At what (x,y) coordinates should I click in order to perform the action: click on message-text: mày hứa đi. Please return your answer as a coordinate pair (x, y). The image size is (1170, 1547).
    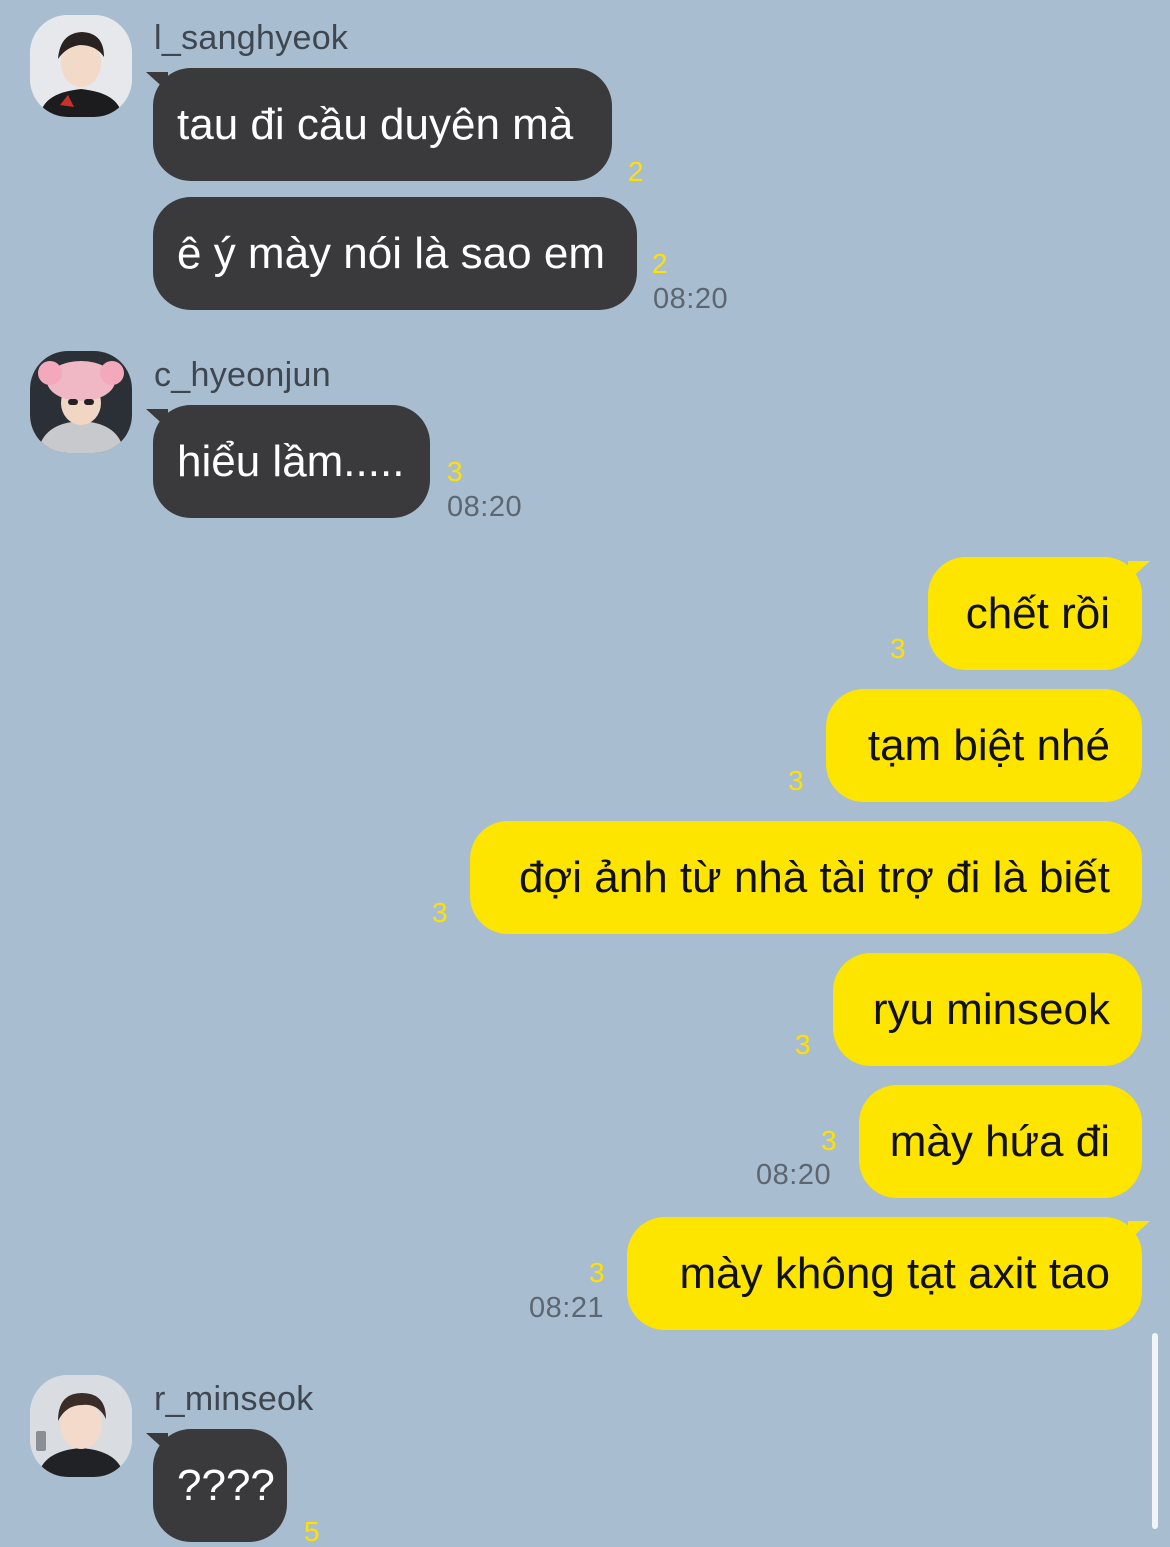
    Looking at the image, I should click on (999, 1141).